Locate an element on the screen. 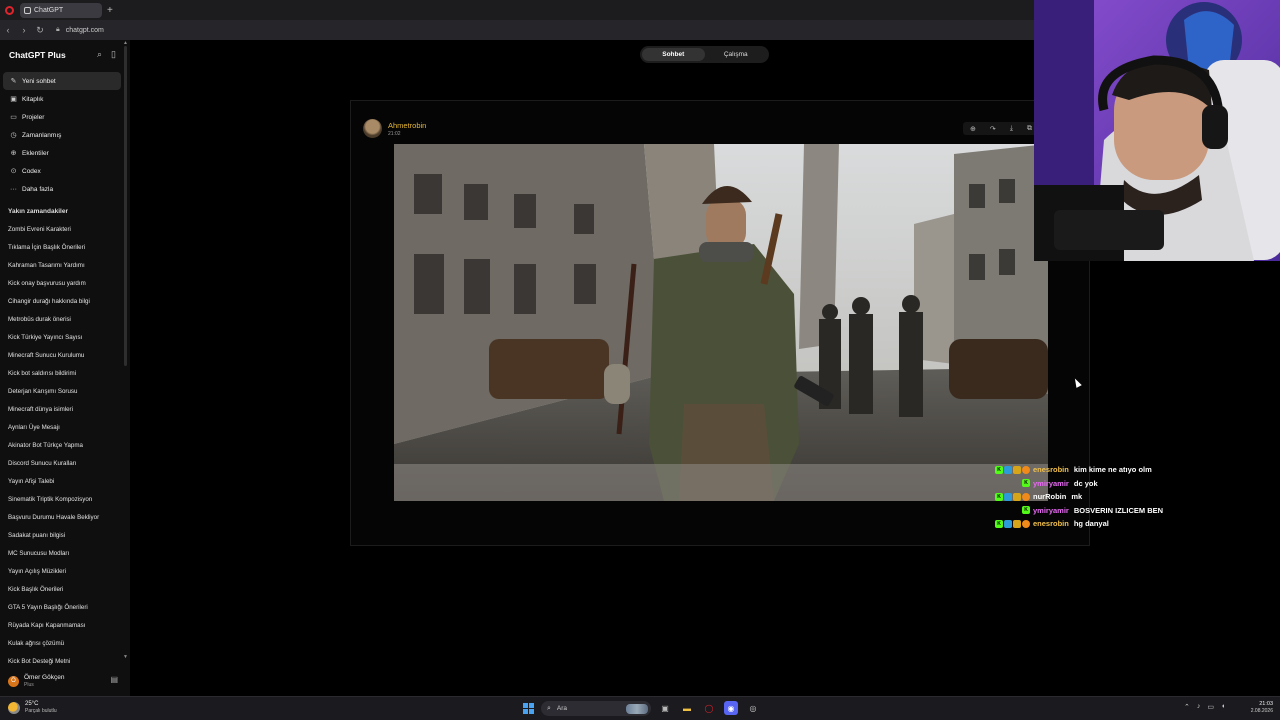 The width and height of the screenshot is (1280, 720). history-item: Cihangir durağı hakkında bilgi is located at coordinates (65, 301).